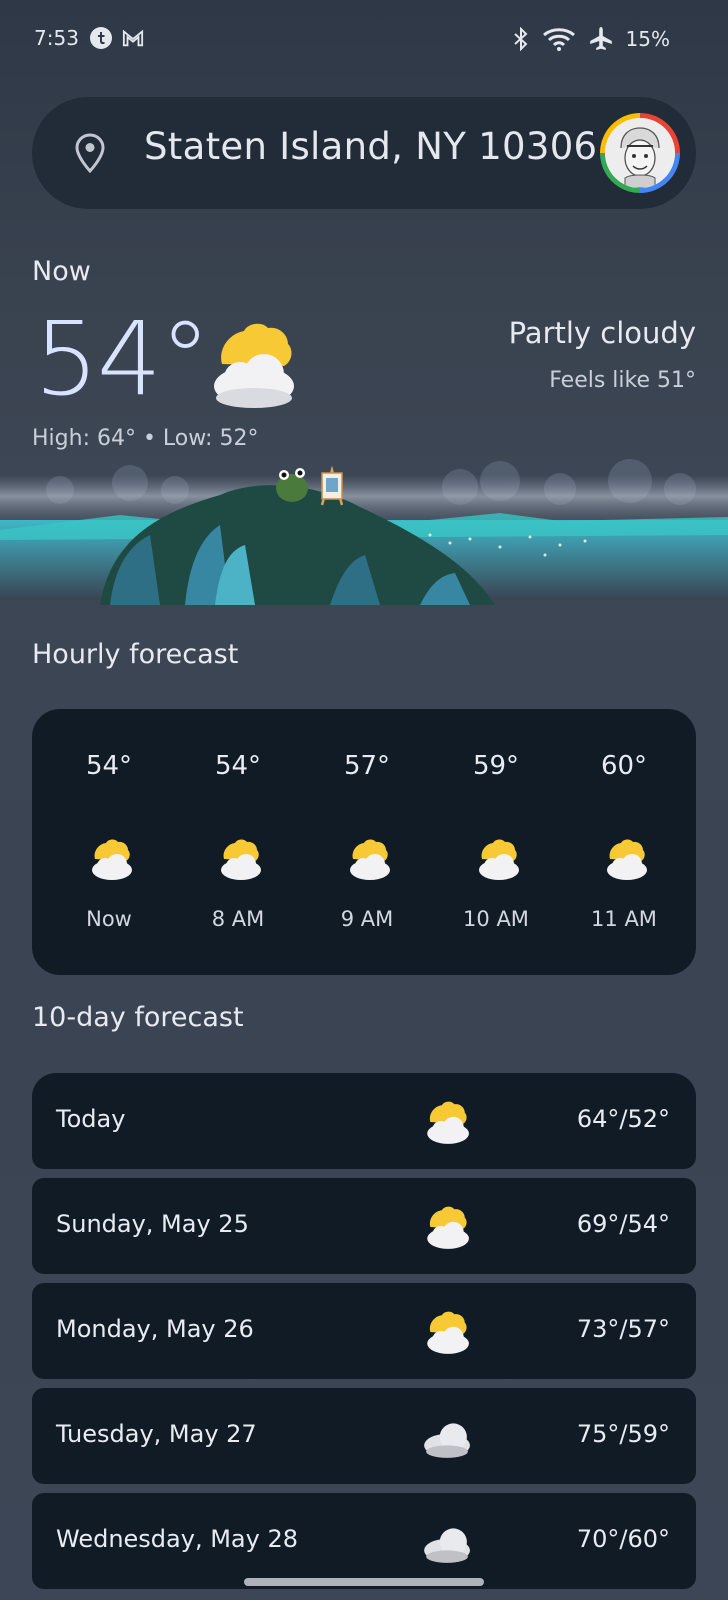 The image size is (728, 1600). Describe the element at coordinates (155, 1329) in the screenshot. I see `daily-day: Monday, May 26` at that location.